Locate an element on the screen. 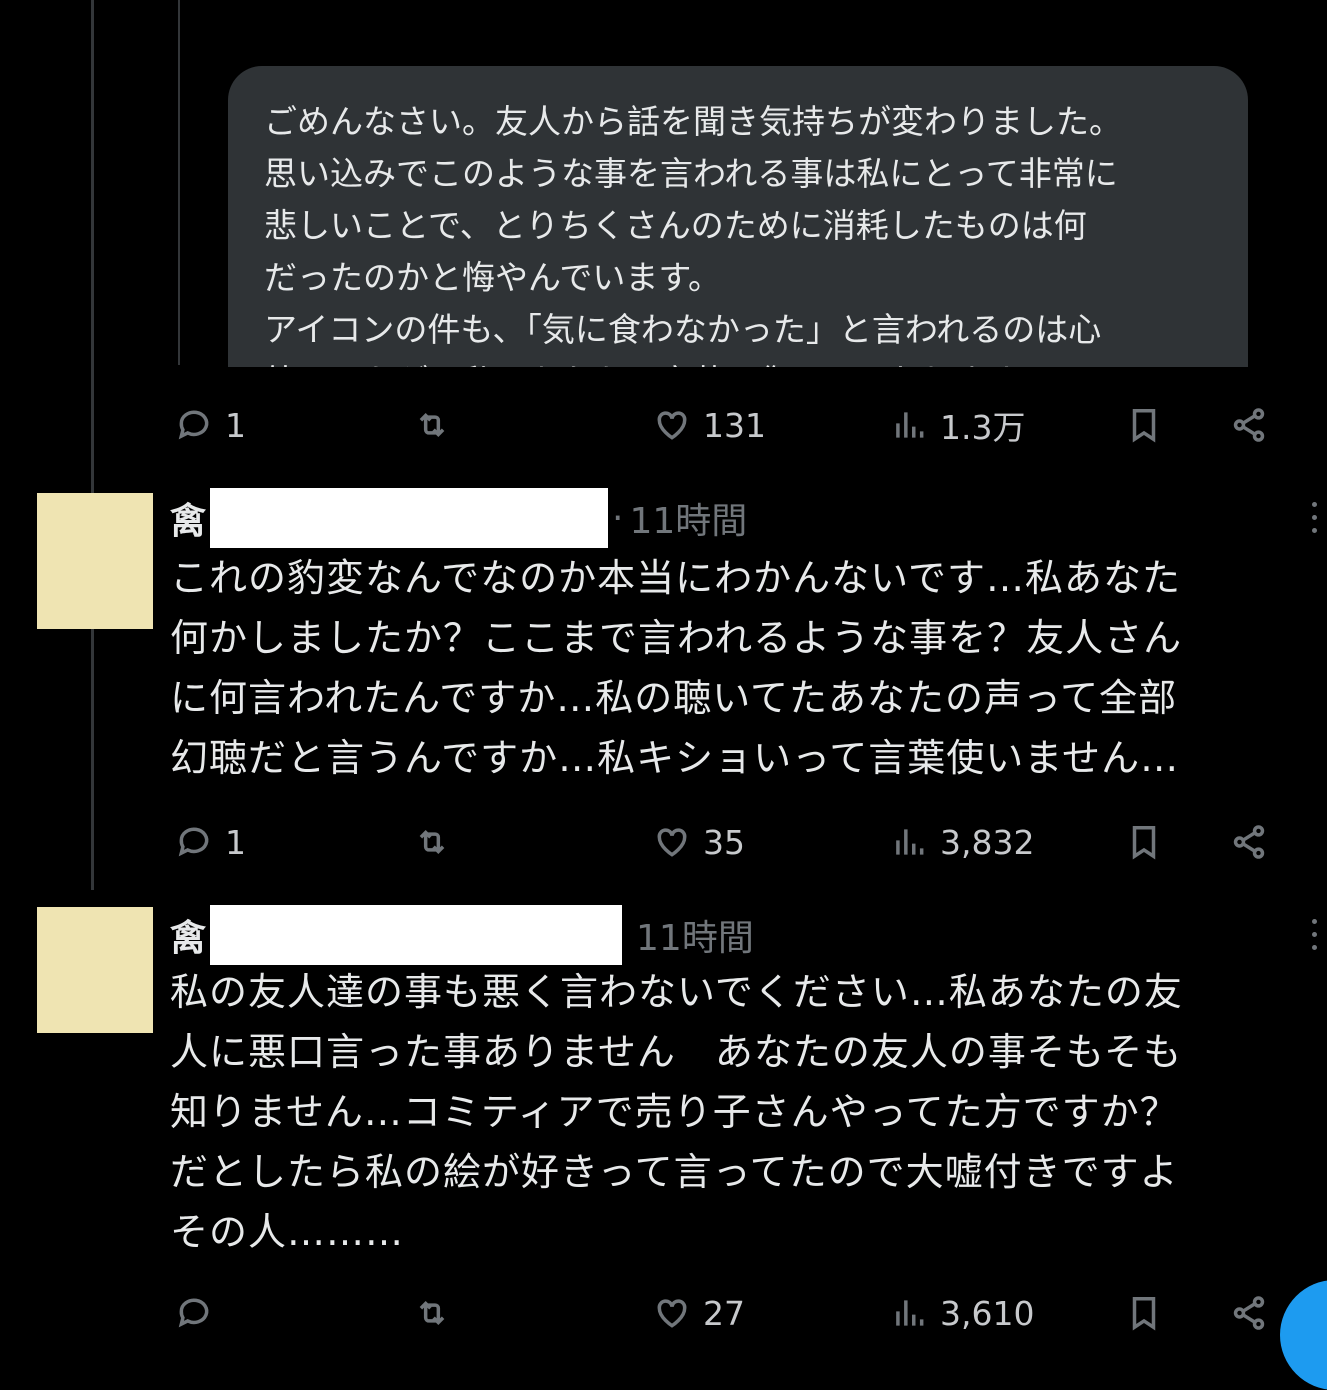 The width and height of the screenshot is (1327, 1390). views-button: 1.3万 is located at coordinates (957, 425).